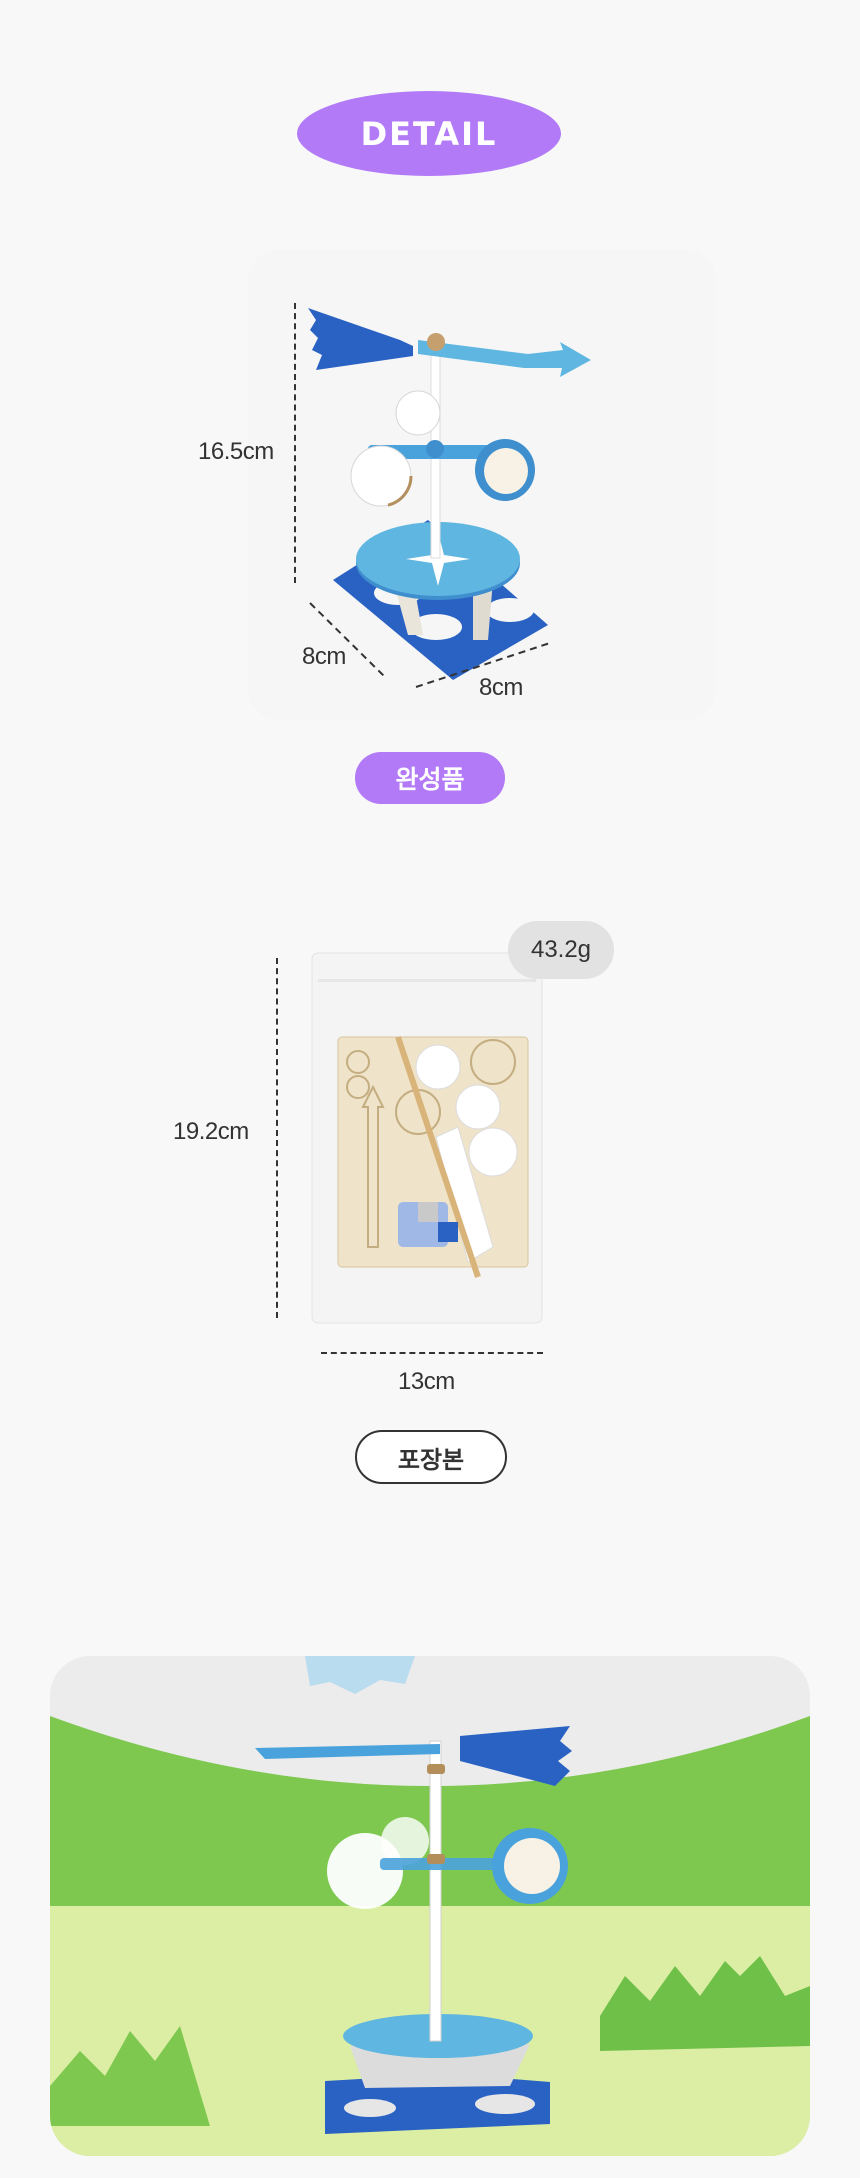  What do you see at coordinates (510, 610) in the screenshot?
I see `base-hole` at bounding box center [510, 610].